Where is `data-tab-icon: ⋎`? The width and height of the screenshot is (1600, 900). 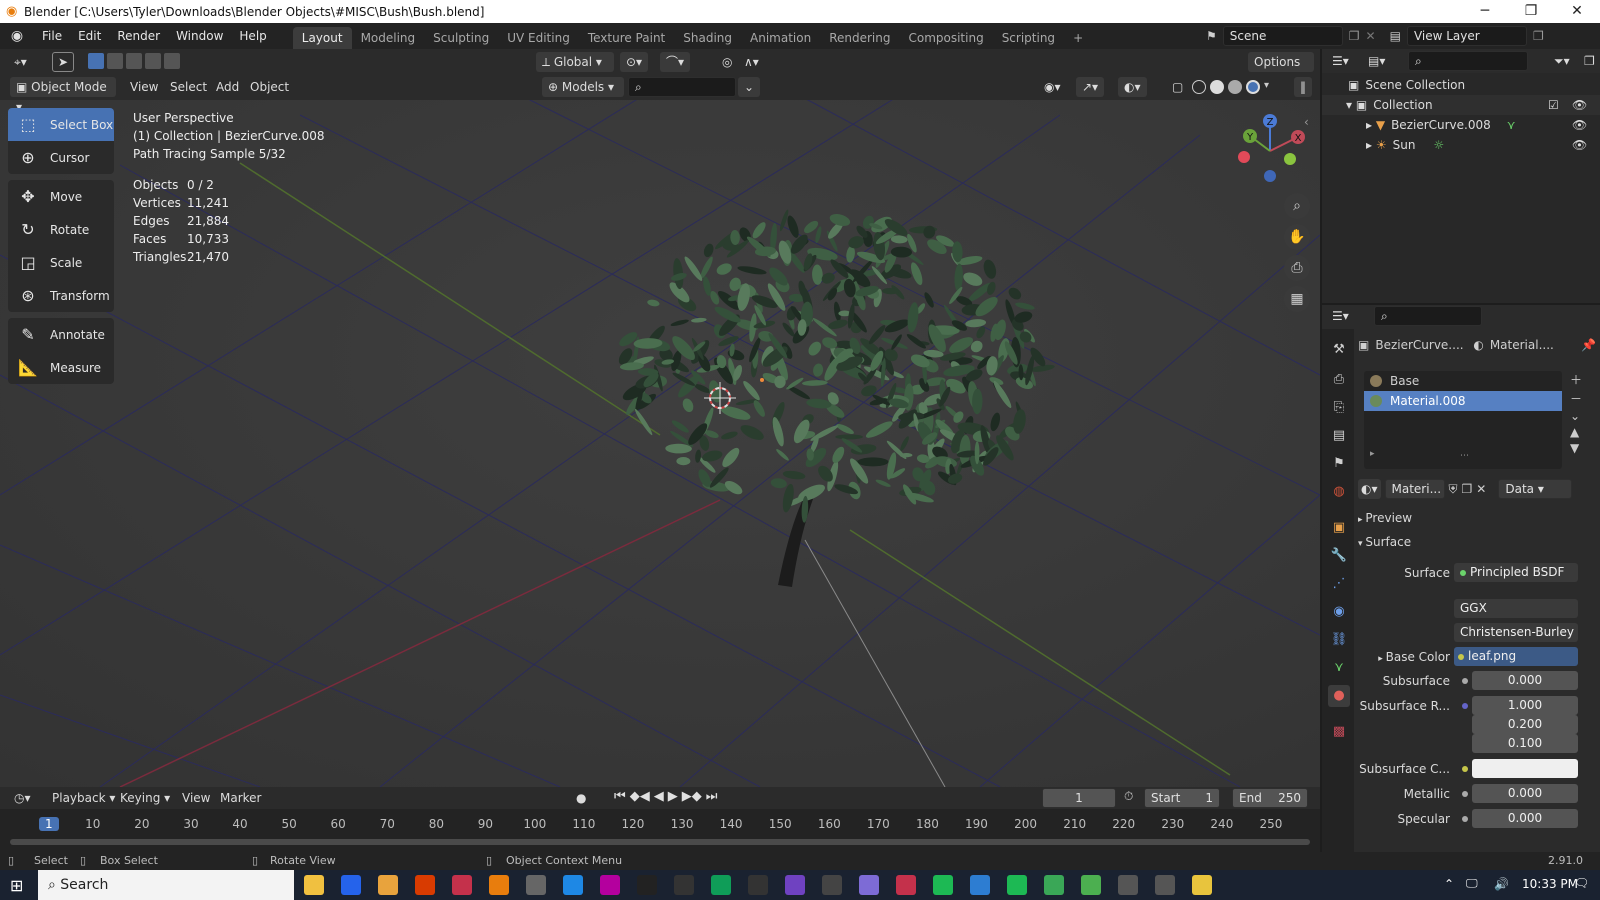 data-tab-icon: ⋎ is located at coordinates (1339, 668).